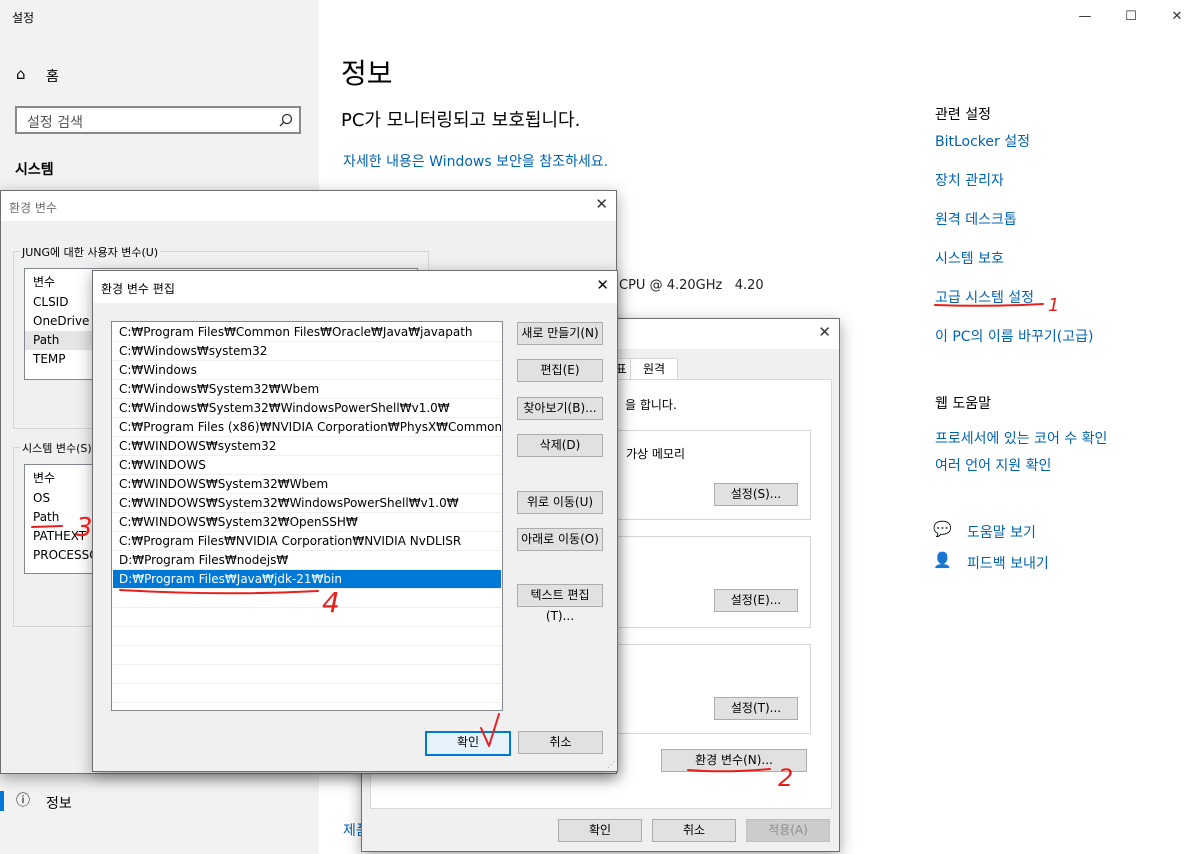  What do you see at coordinates (729, 770) in the screenshot?
I see `underline-env-button` at bounding box center [729, 770].